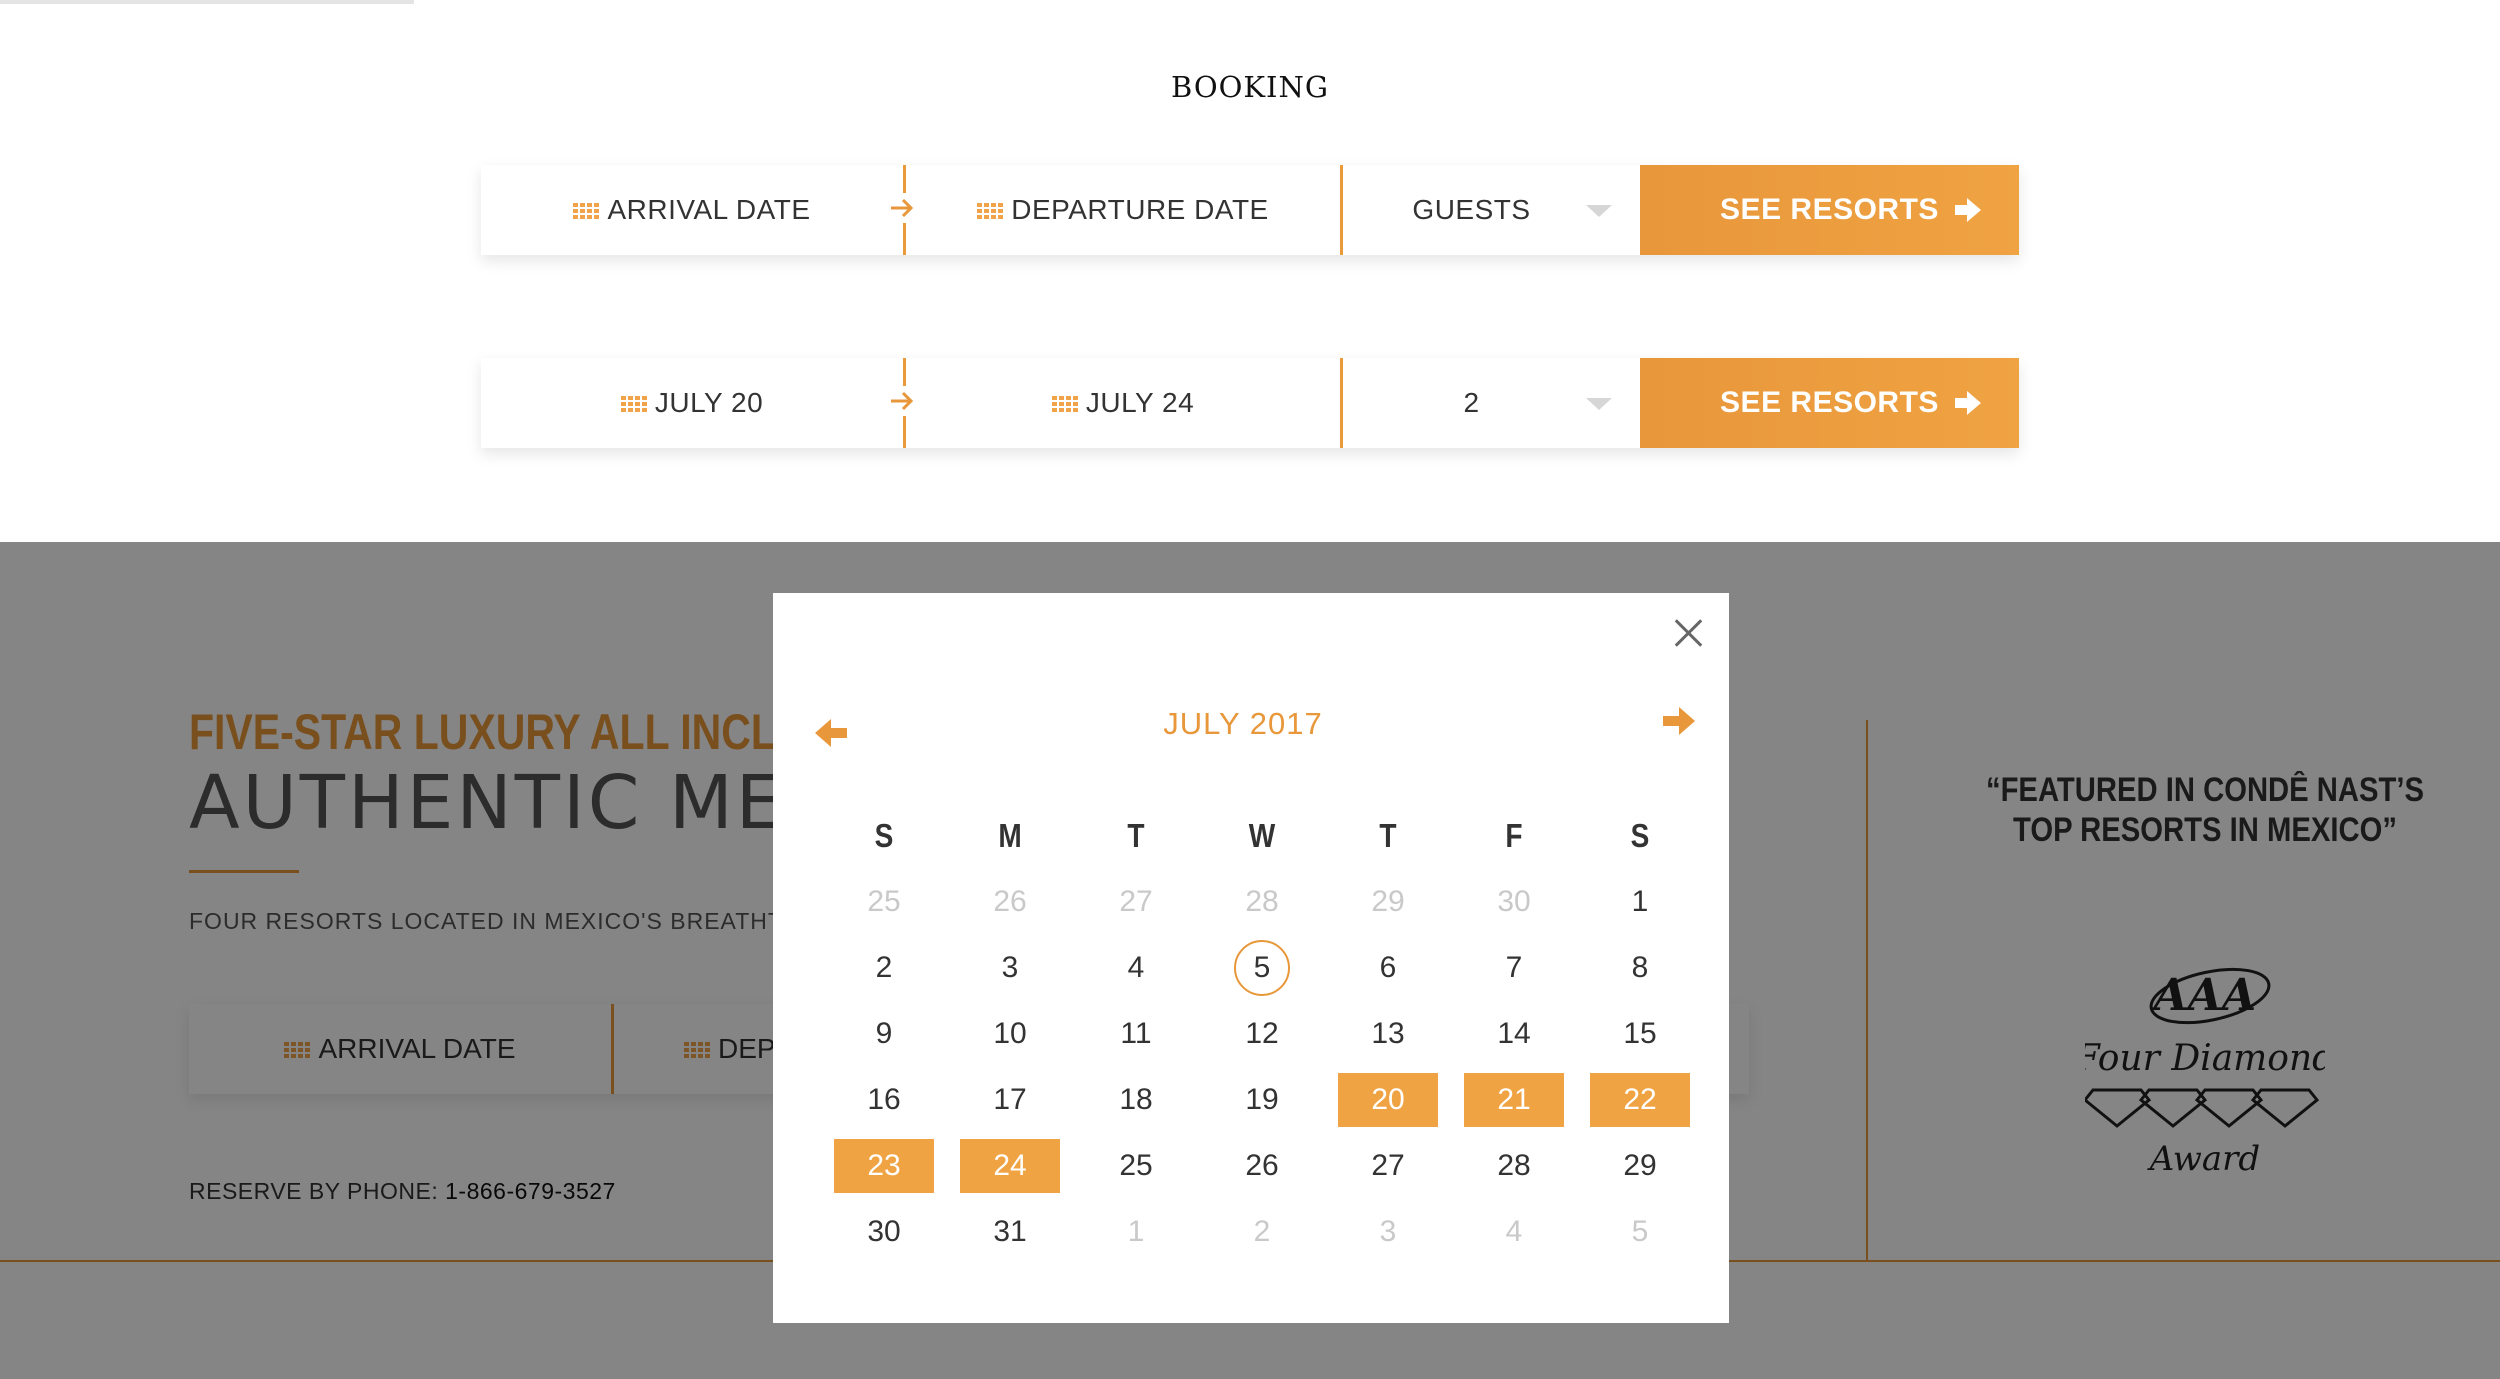 The image size is (2500, 1379). I want to click on calendar-week-row: 2 3 4 5 6 7 8, so click(1262, 968).